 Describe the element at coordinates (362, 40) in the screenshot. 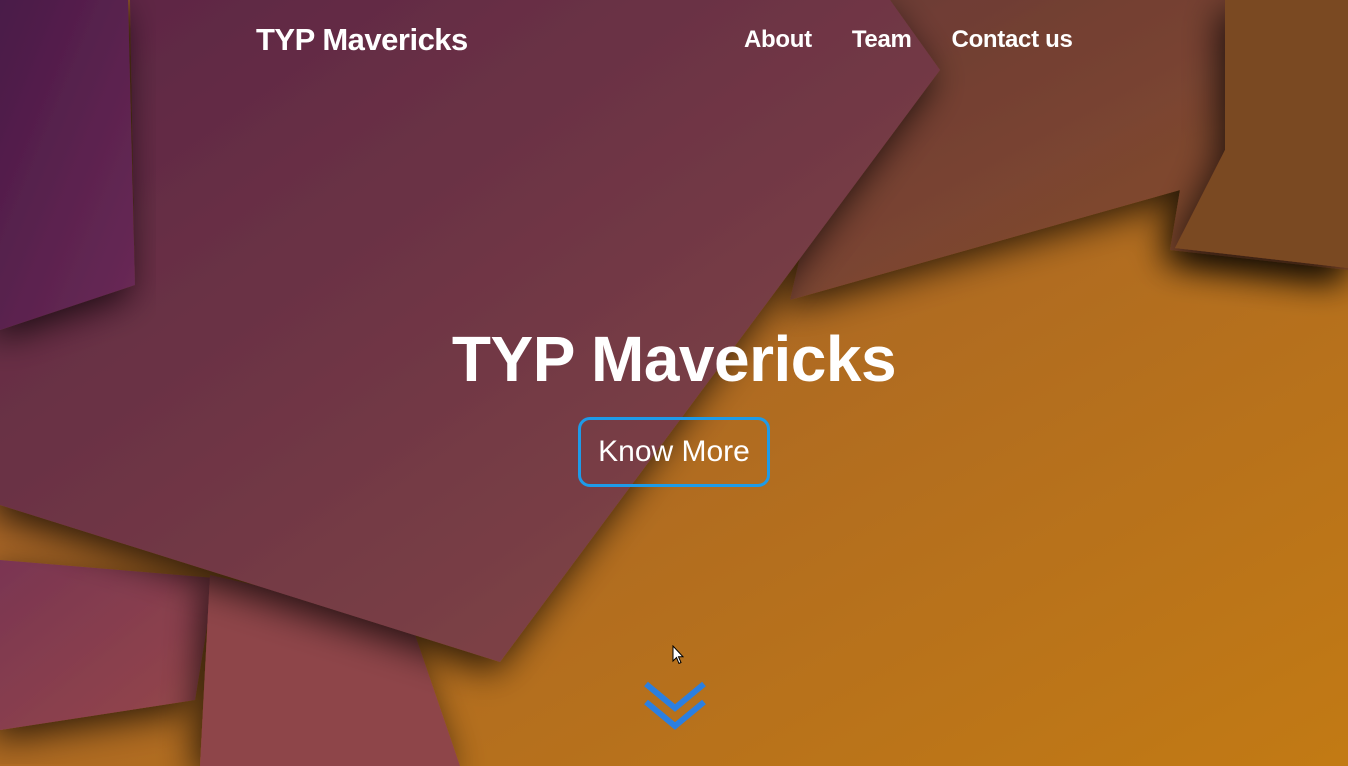

I see `brand-logo-link: TYP Mavericks` at that location.